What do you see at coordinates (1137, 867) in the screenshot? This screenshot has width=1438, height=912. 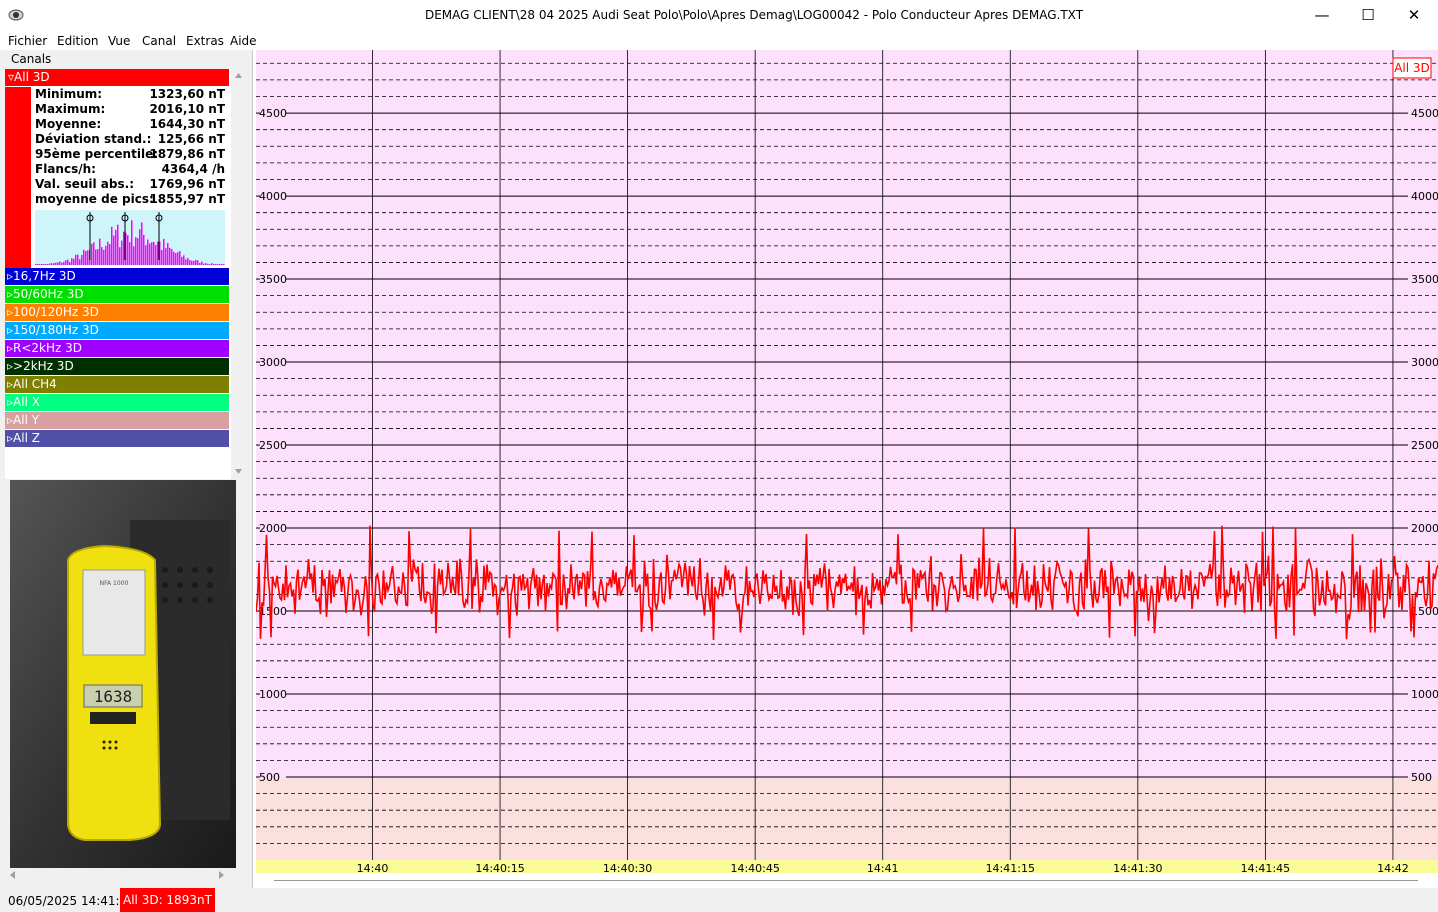 I see `x-tick-label: 14:41:30` at bounding box center [1137, 867].